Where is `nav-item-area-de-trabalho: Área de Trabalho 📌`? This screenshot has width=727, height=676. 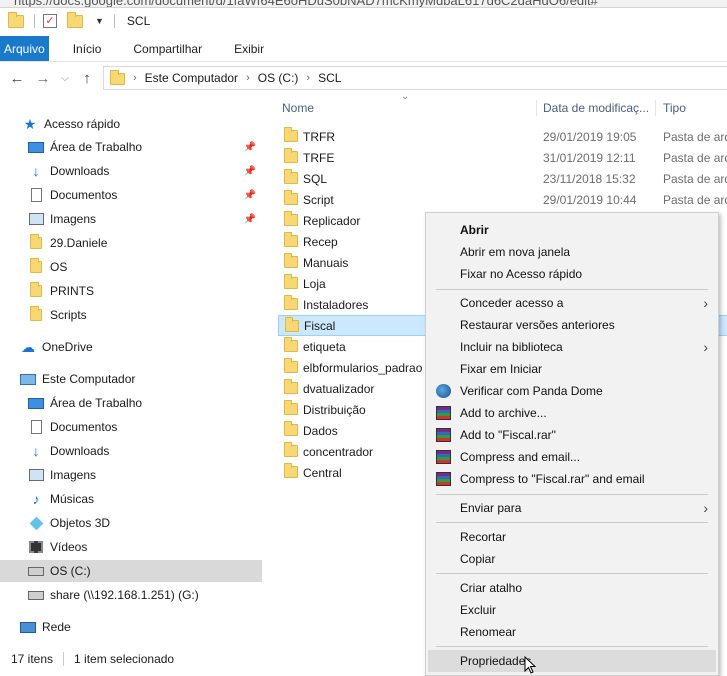 nav-item-area-de-trabalho: Área de Trabalho 📌 is located at coordinates (131, 147).